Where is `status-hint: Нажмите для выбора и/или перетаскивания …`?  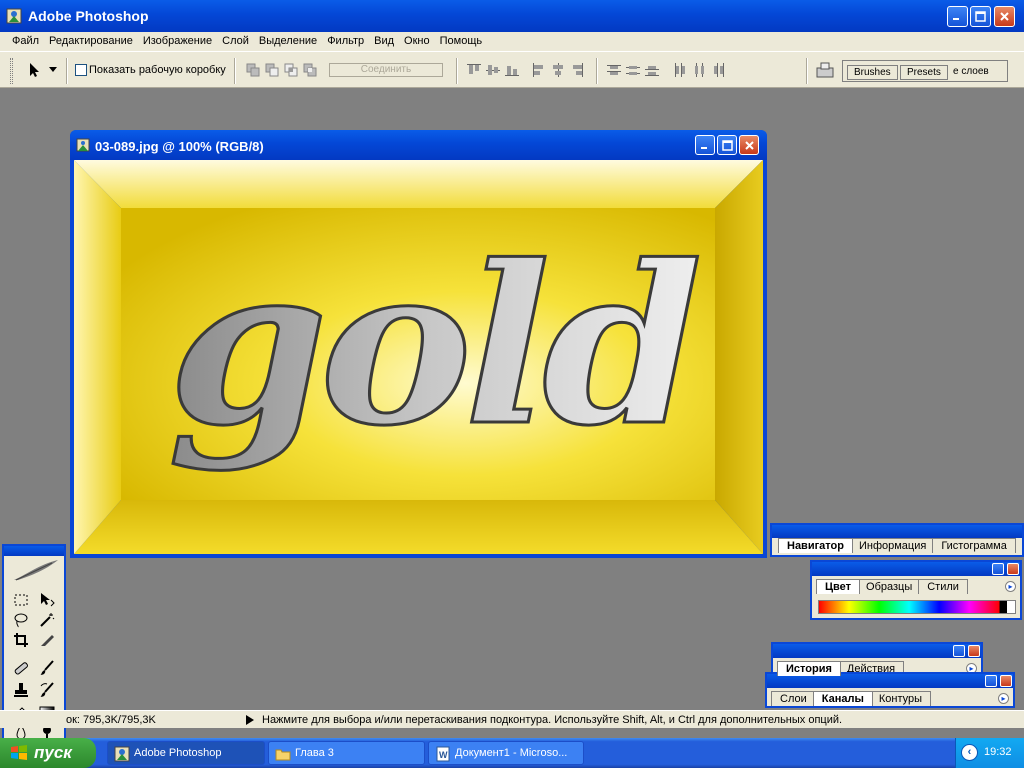 status-hint: Нажмите для выбора и/или перетаскивания … is located at coordinates (552, 720).